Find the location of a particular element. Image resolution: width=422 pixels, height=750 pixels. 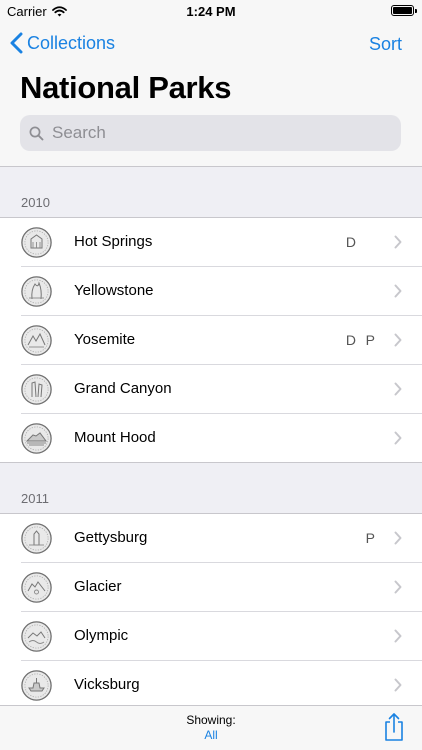

list-item: Yosemite D P is located at coordinates (211, 340).